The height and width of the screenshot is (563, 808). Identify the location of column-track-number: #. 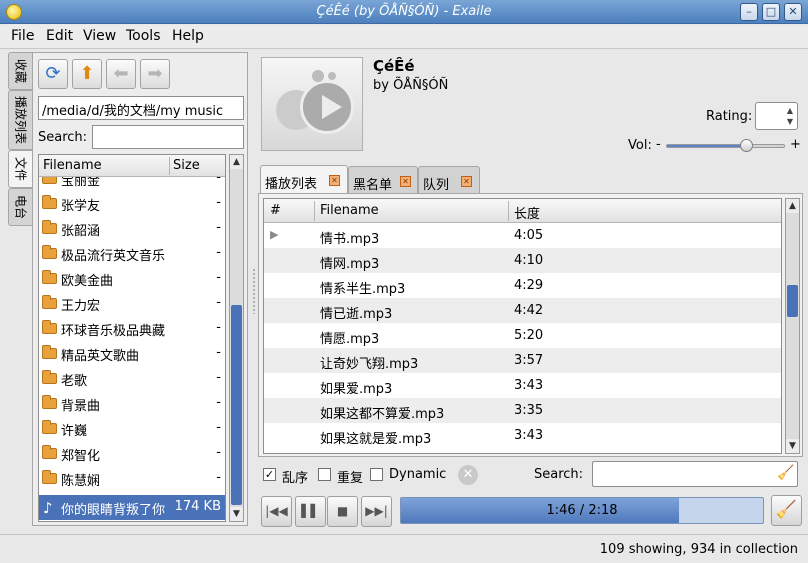
(275, 210).